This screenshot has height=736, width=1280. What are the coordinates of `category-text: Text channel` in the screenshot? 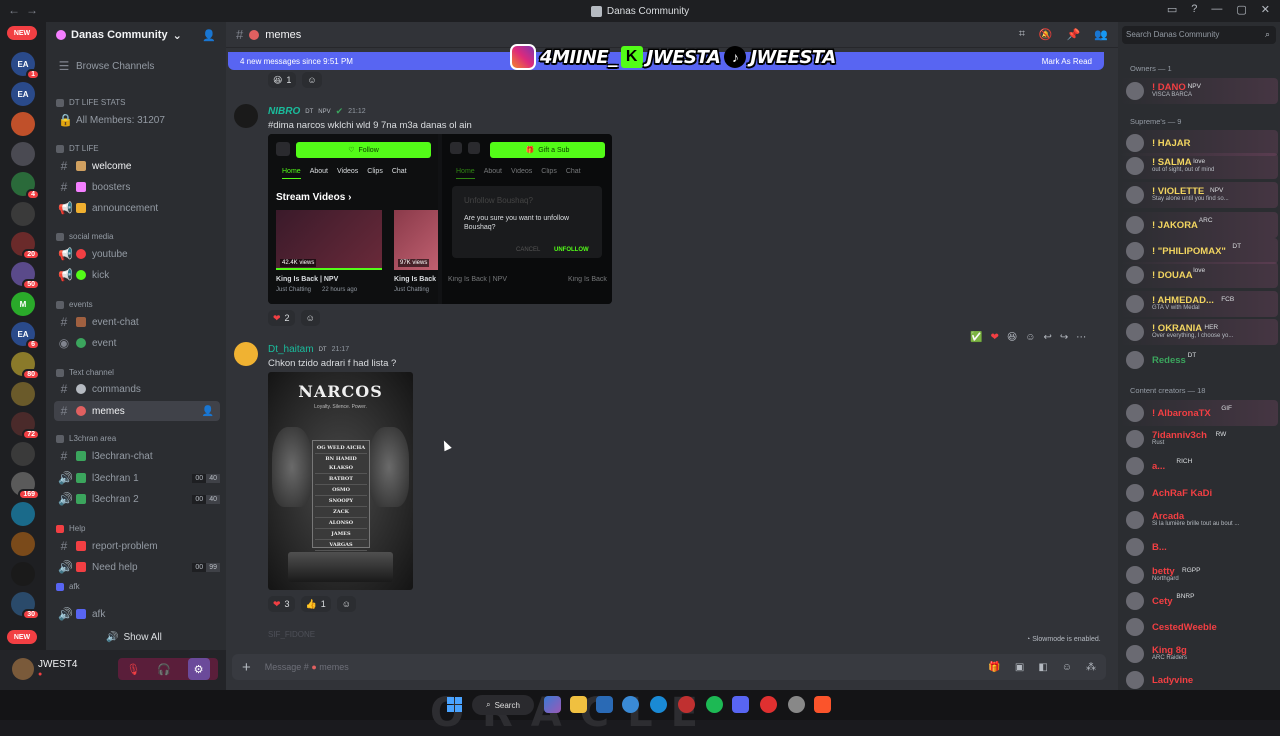 It's located at (85, 372).